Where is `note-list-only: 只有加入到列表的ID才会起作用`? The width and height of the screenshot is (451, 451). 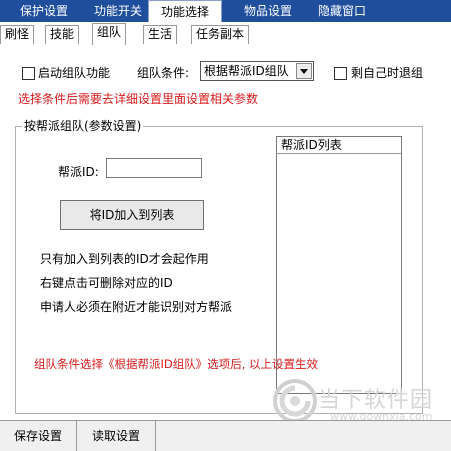 note-list-only: 只有加入到列表的ID才会起作用 is located at coordinates (124, 259).